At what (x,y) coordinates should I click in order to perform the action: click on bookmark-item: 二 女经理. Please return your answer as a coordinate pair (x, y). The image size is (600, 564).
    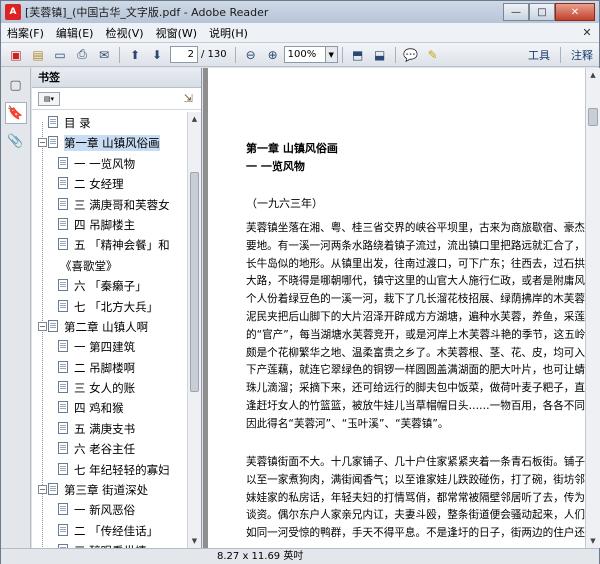
    Looking at the image, I should click on (109, 183).